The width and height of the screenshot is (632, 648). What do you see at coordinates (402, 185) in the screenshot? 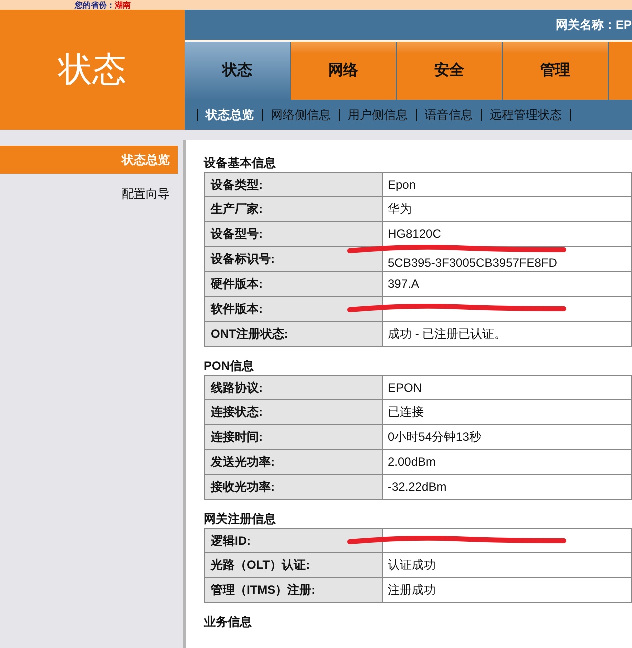
I see `table-cell-text: Epon` at bounding box center [402, 185].